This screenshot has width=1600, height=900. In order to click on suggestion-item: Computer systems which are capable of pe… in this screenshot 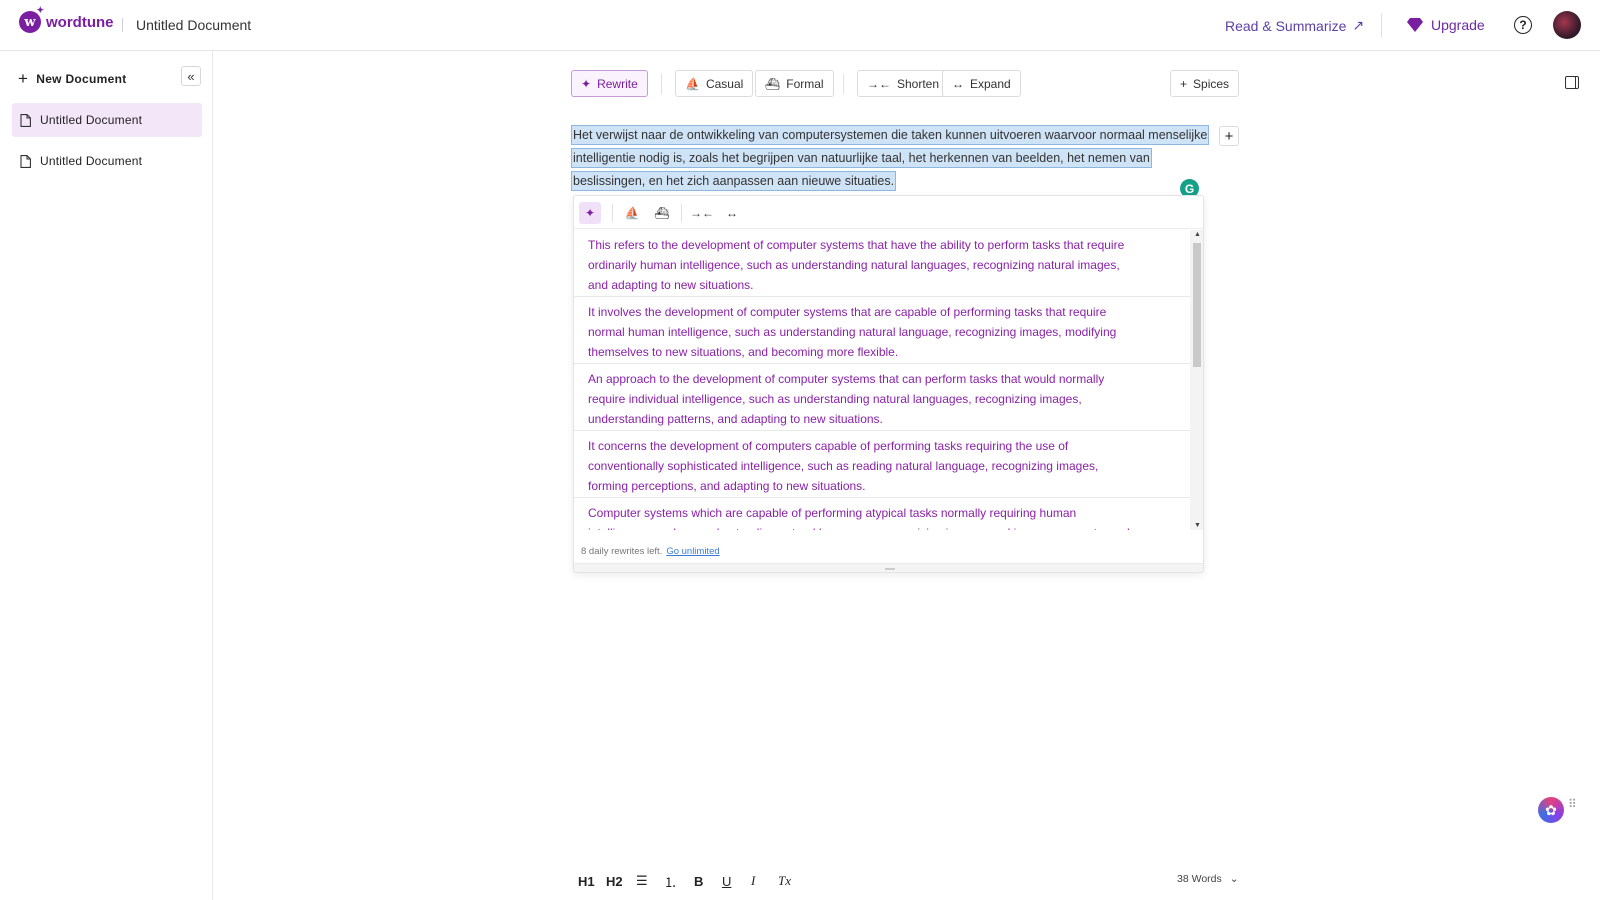, I will do `click(882, 514)`.